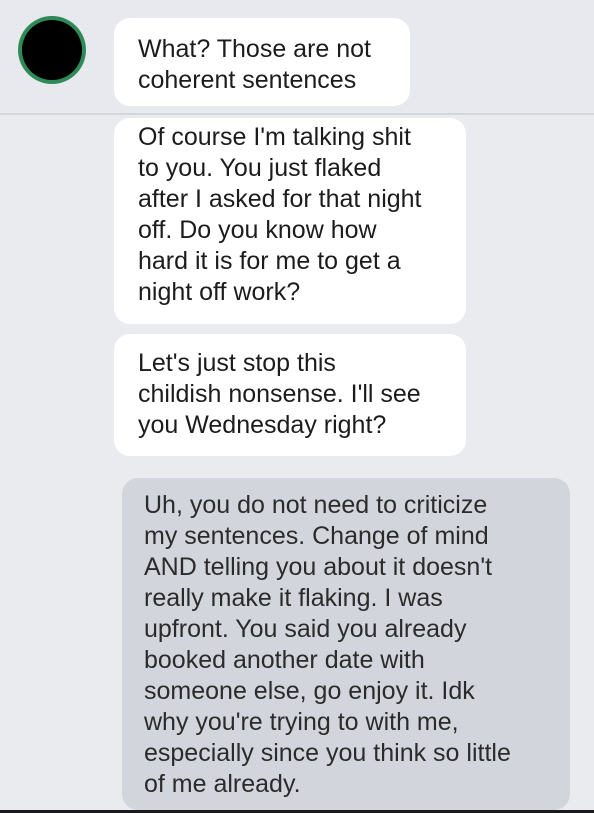  Describe the element at coordinates (297, 114) in the screenshot. I see `divider-line` at that location.